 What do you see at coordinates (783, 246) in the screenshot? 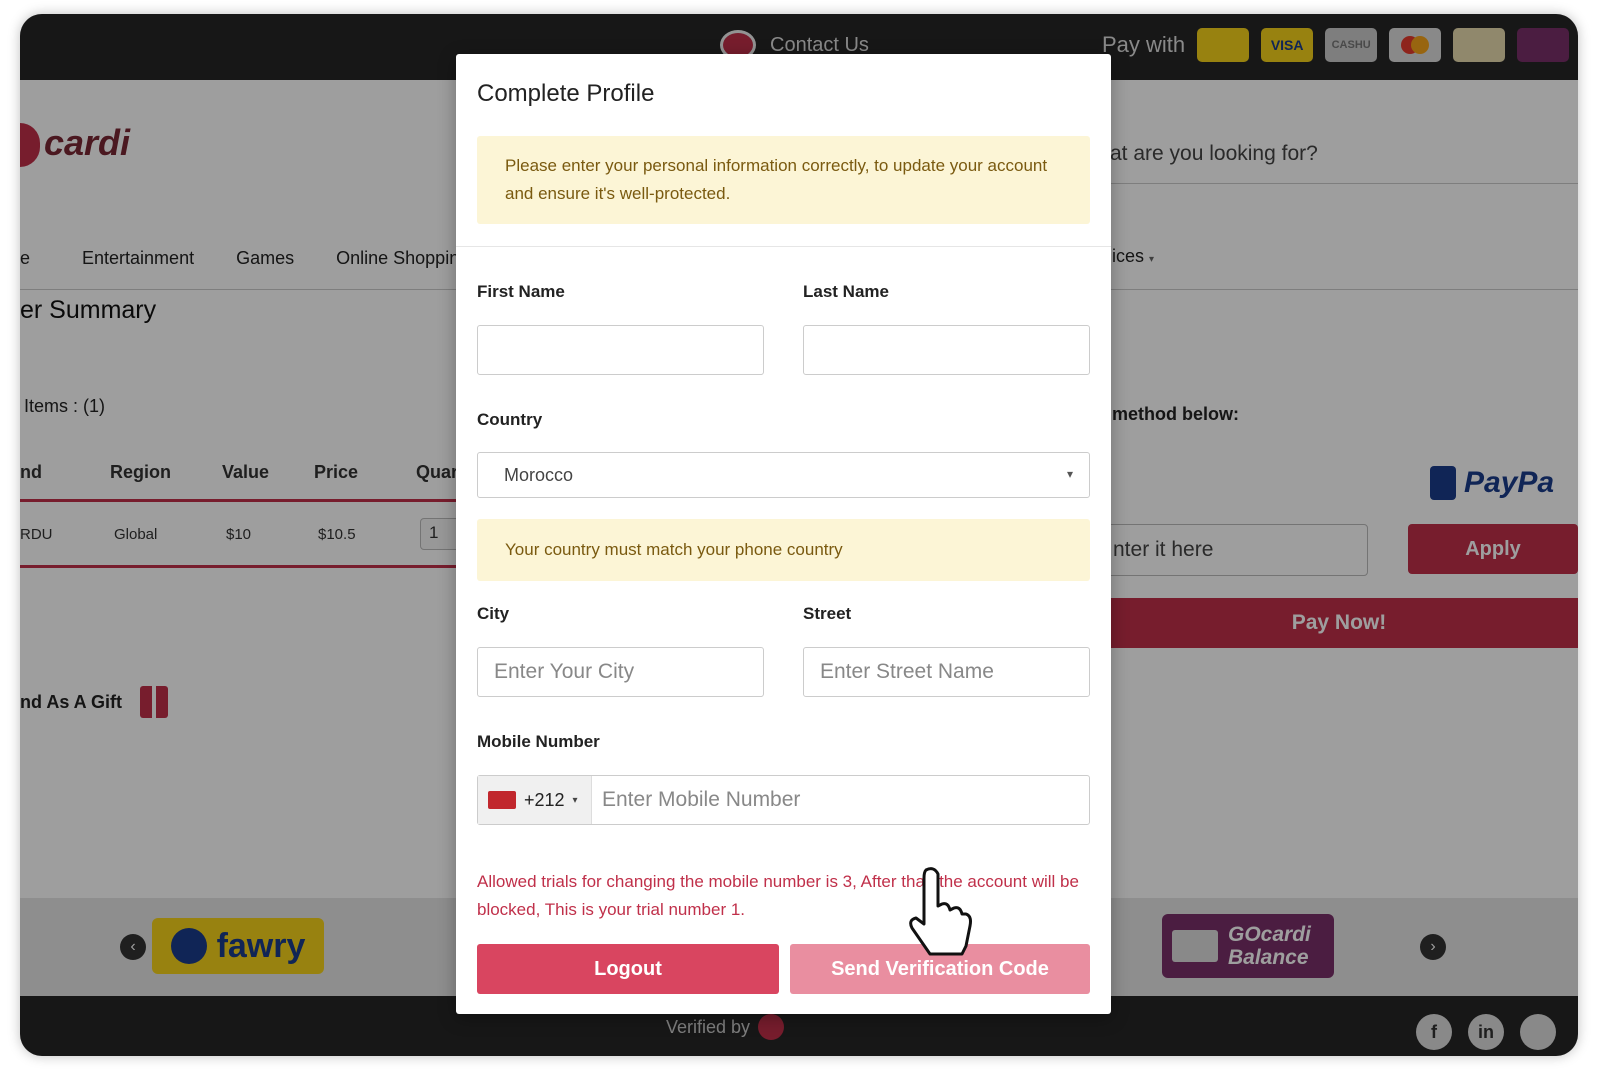
I see `divider` at bounding box center [783, 246].